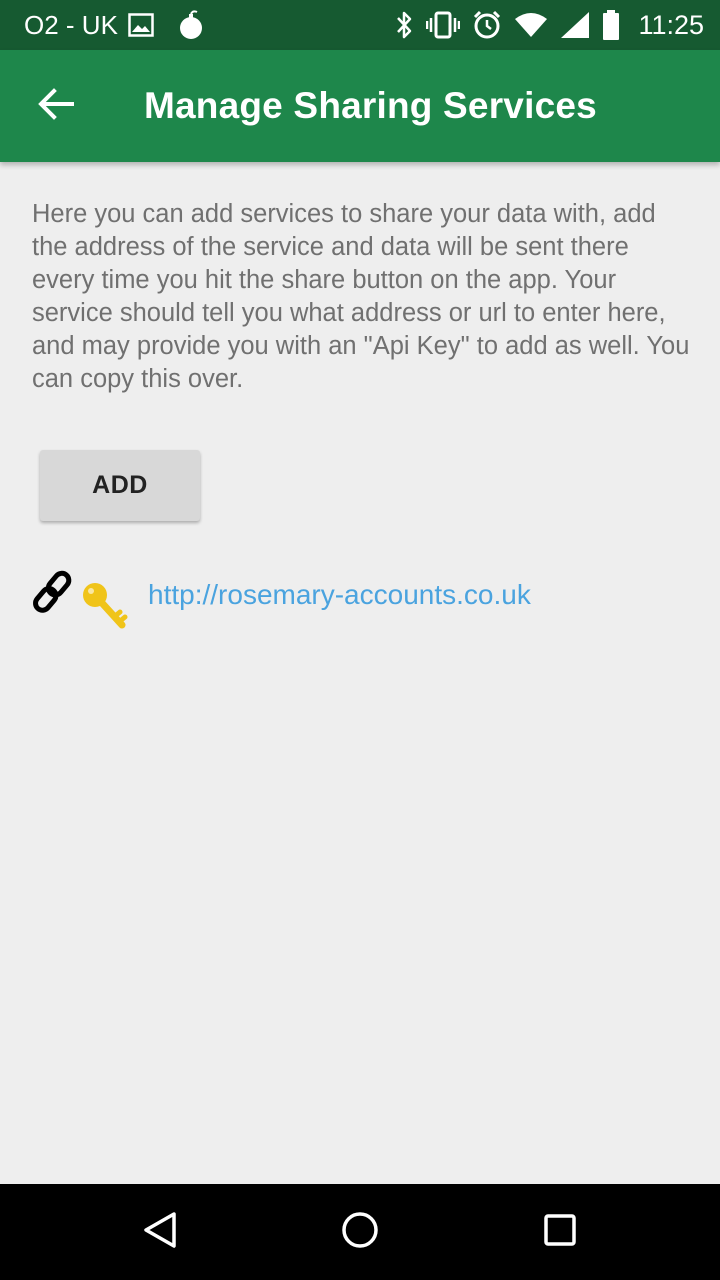 The width and height of the screenshot is (720, 1280). What do you see at coordinates (120, 485) in the screenshot?
I see `add-service-button: ADD` at bounding box center [120, 485].